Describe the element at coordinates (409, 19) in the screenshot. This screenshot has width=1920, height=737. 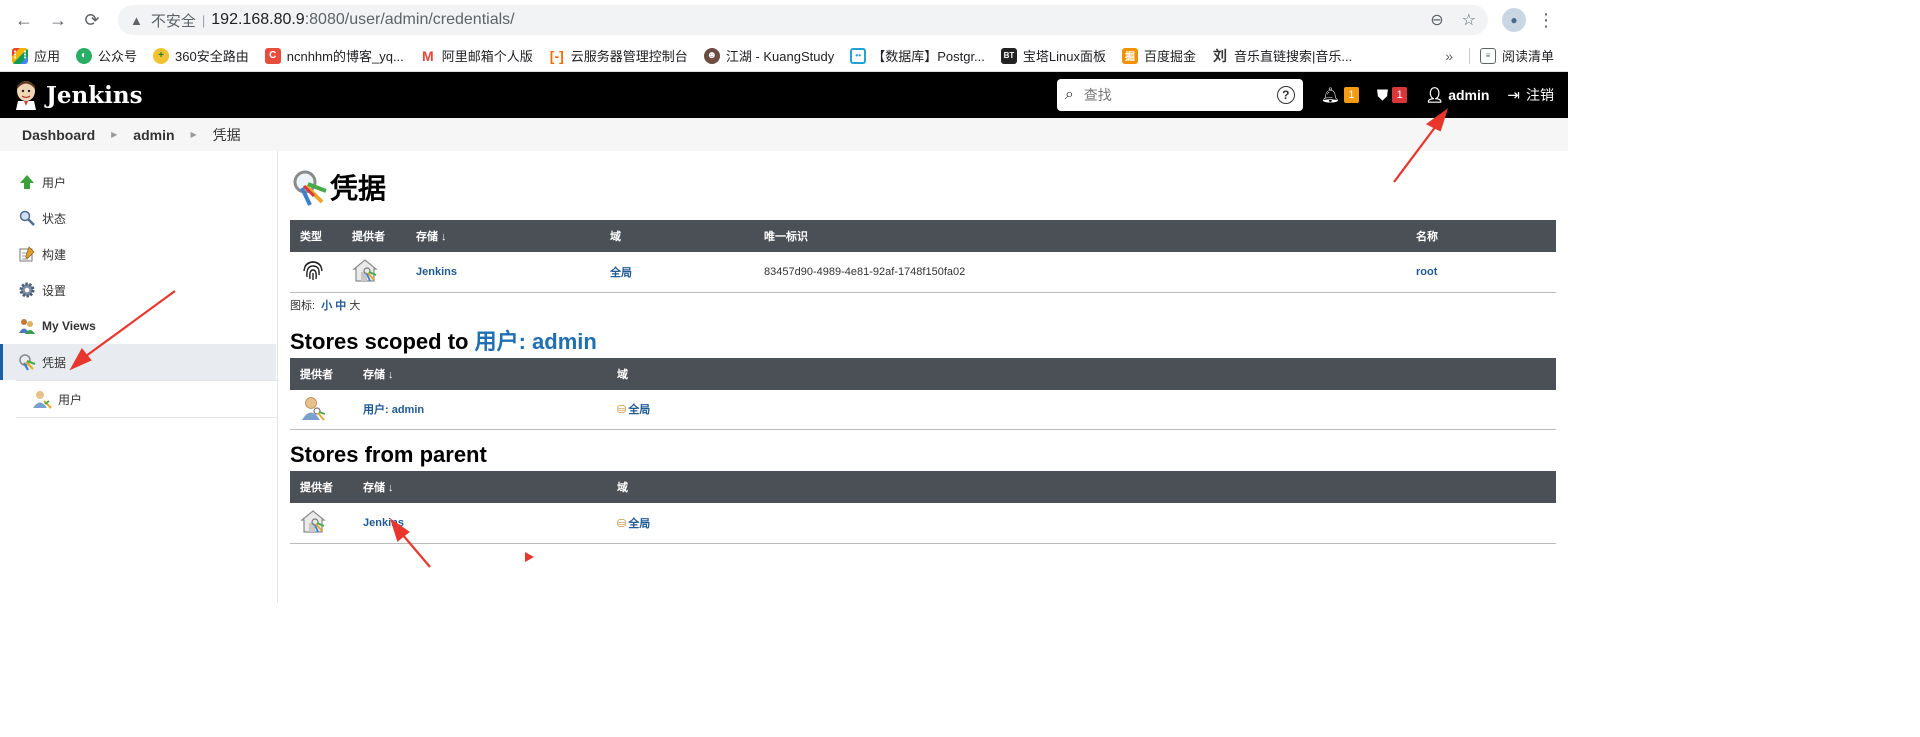
I see `url-path: :8080/user/admin/credentials/` at that location.